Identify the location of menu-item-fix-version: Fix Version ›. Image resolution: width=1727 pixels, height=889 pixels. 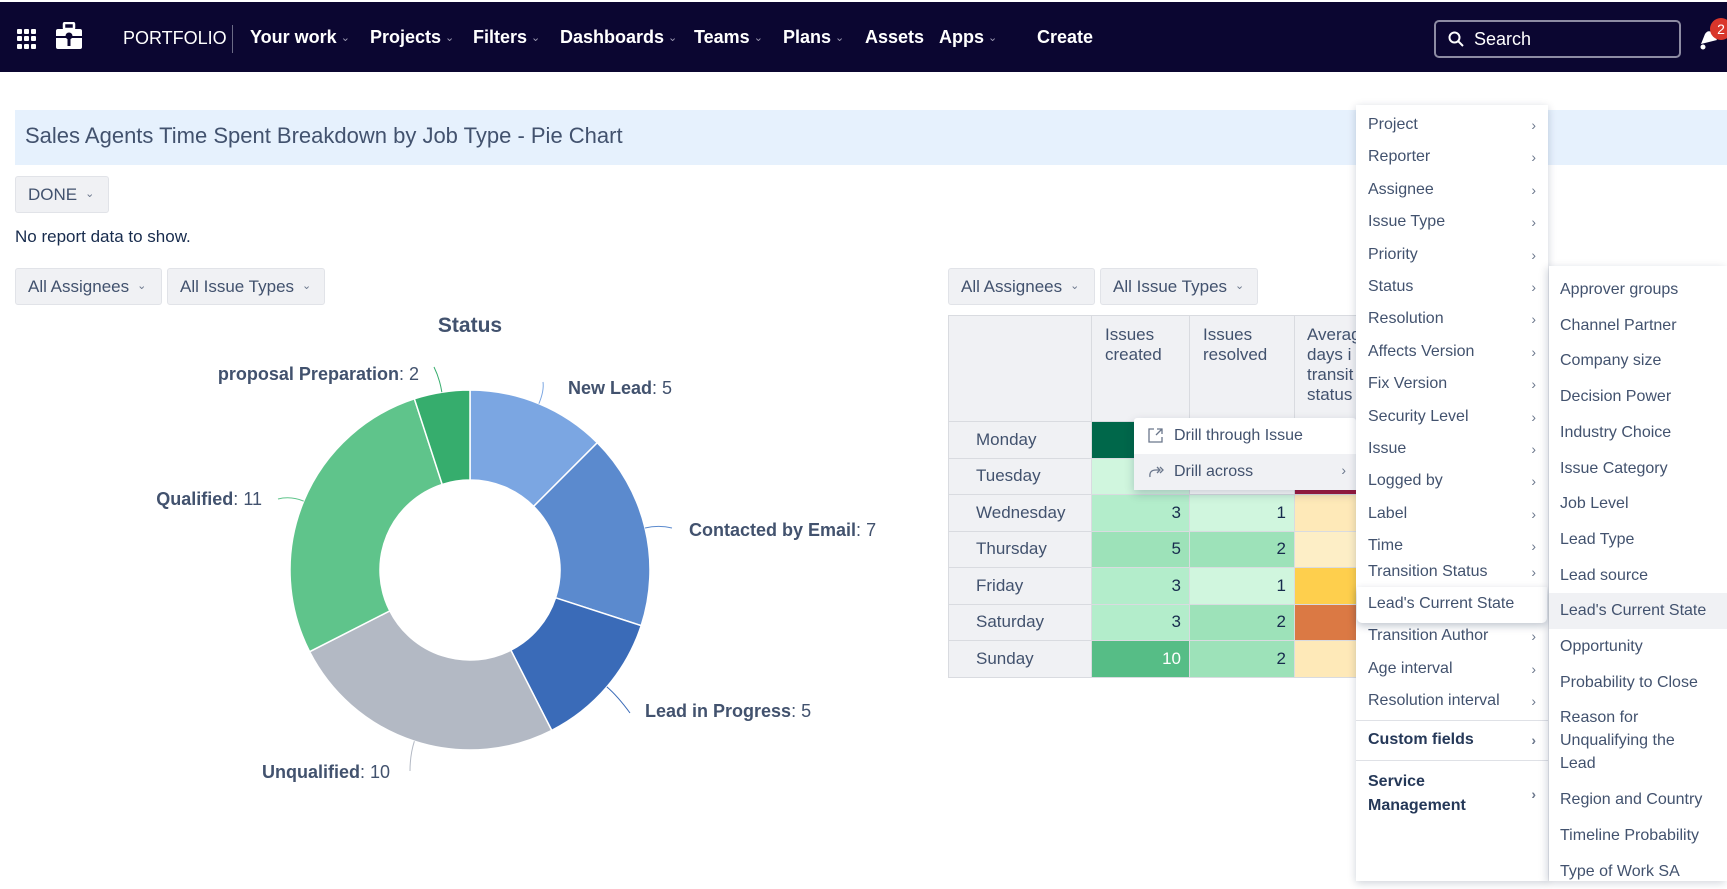
(1452, 384).